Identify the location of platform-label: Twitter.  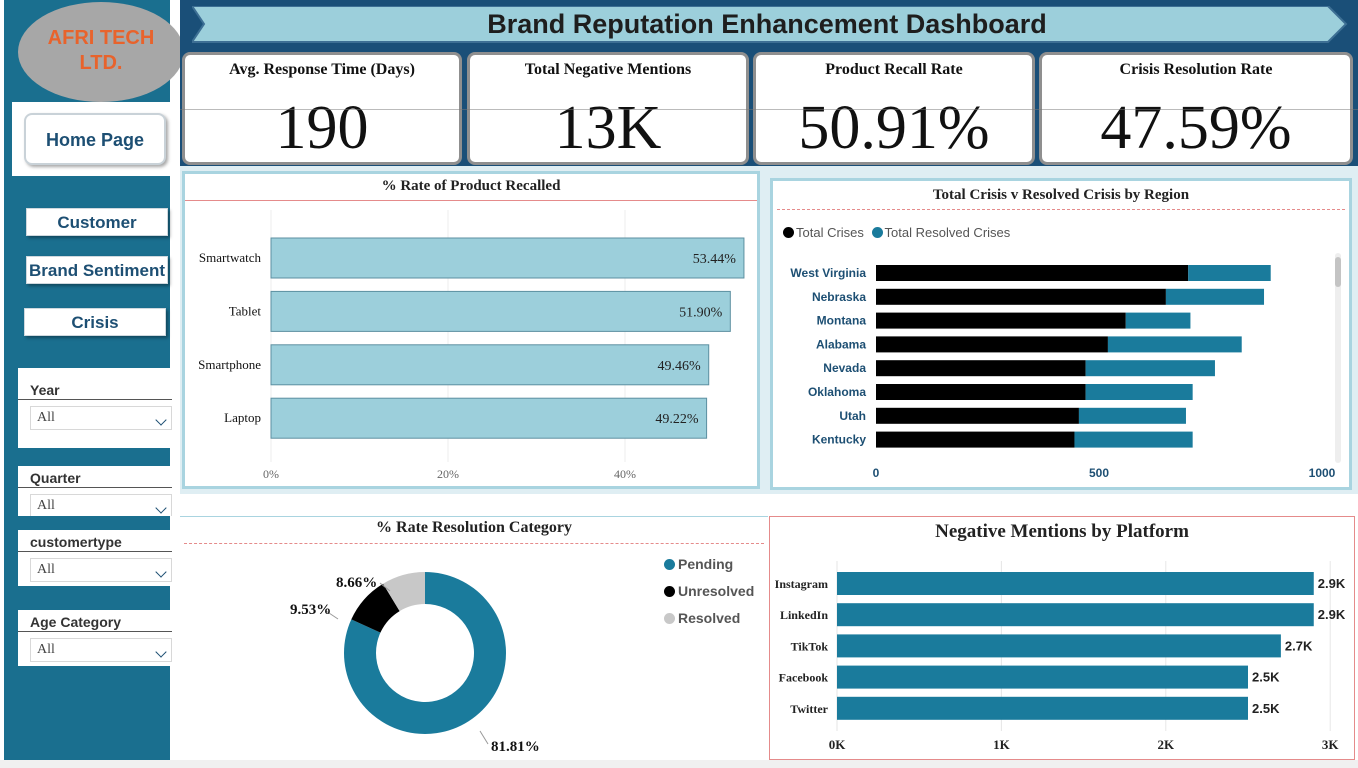
(809, 709).